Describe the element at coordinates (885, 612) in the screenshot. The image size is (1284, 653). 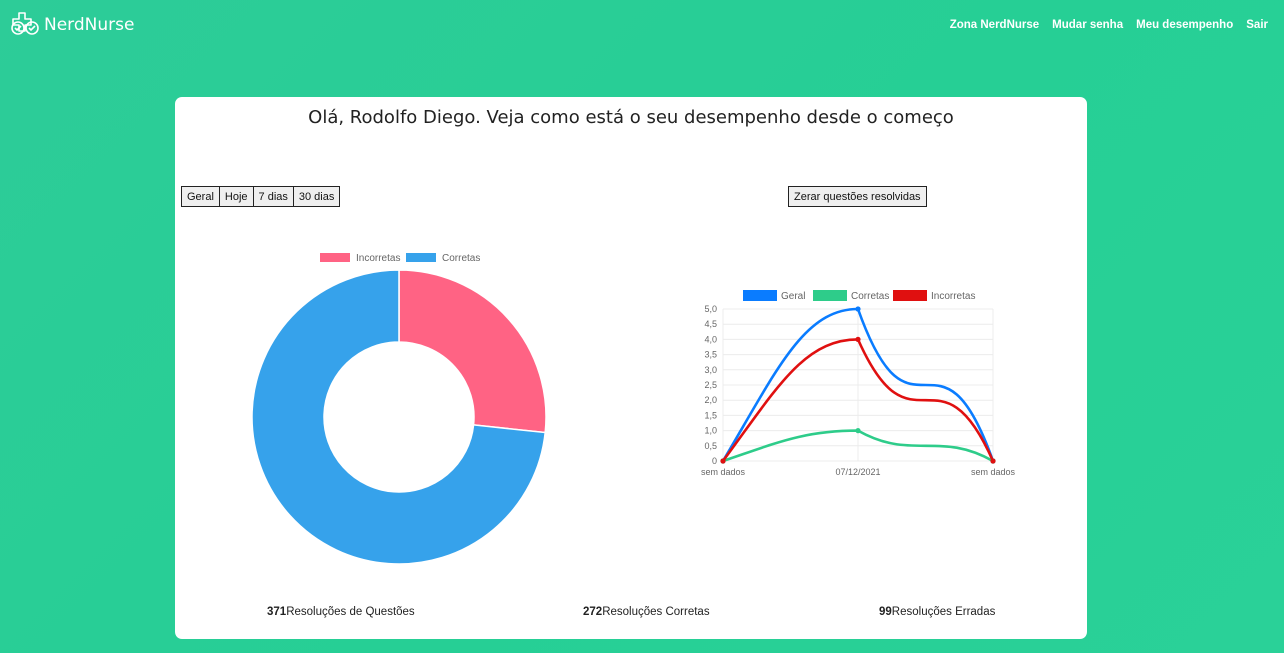
I see `stat-wrong-value: 99` at that location.